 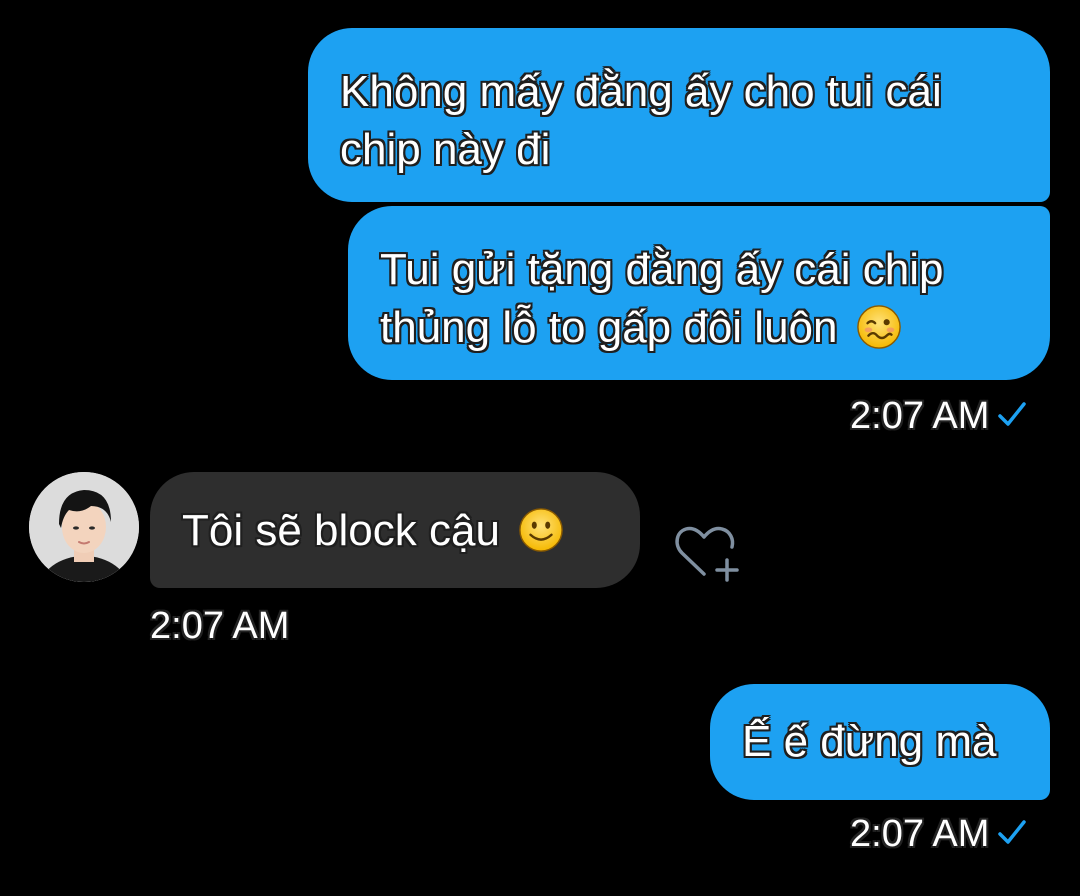 I want to click on message-text-line: chip này đi, so click(x=445, y=149).